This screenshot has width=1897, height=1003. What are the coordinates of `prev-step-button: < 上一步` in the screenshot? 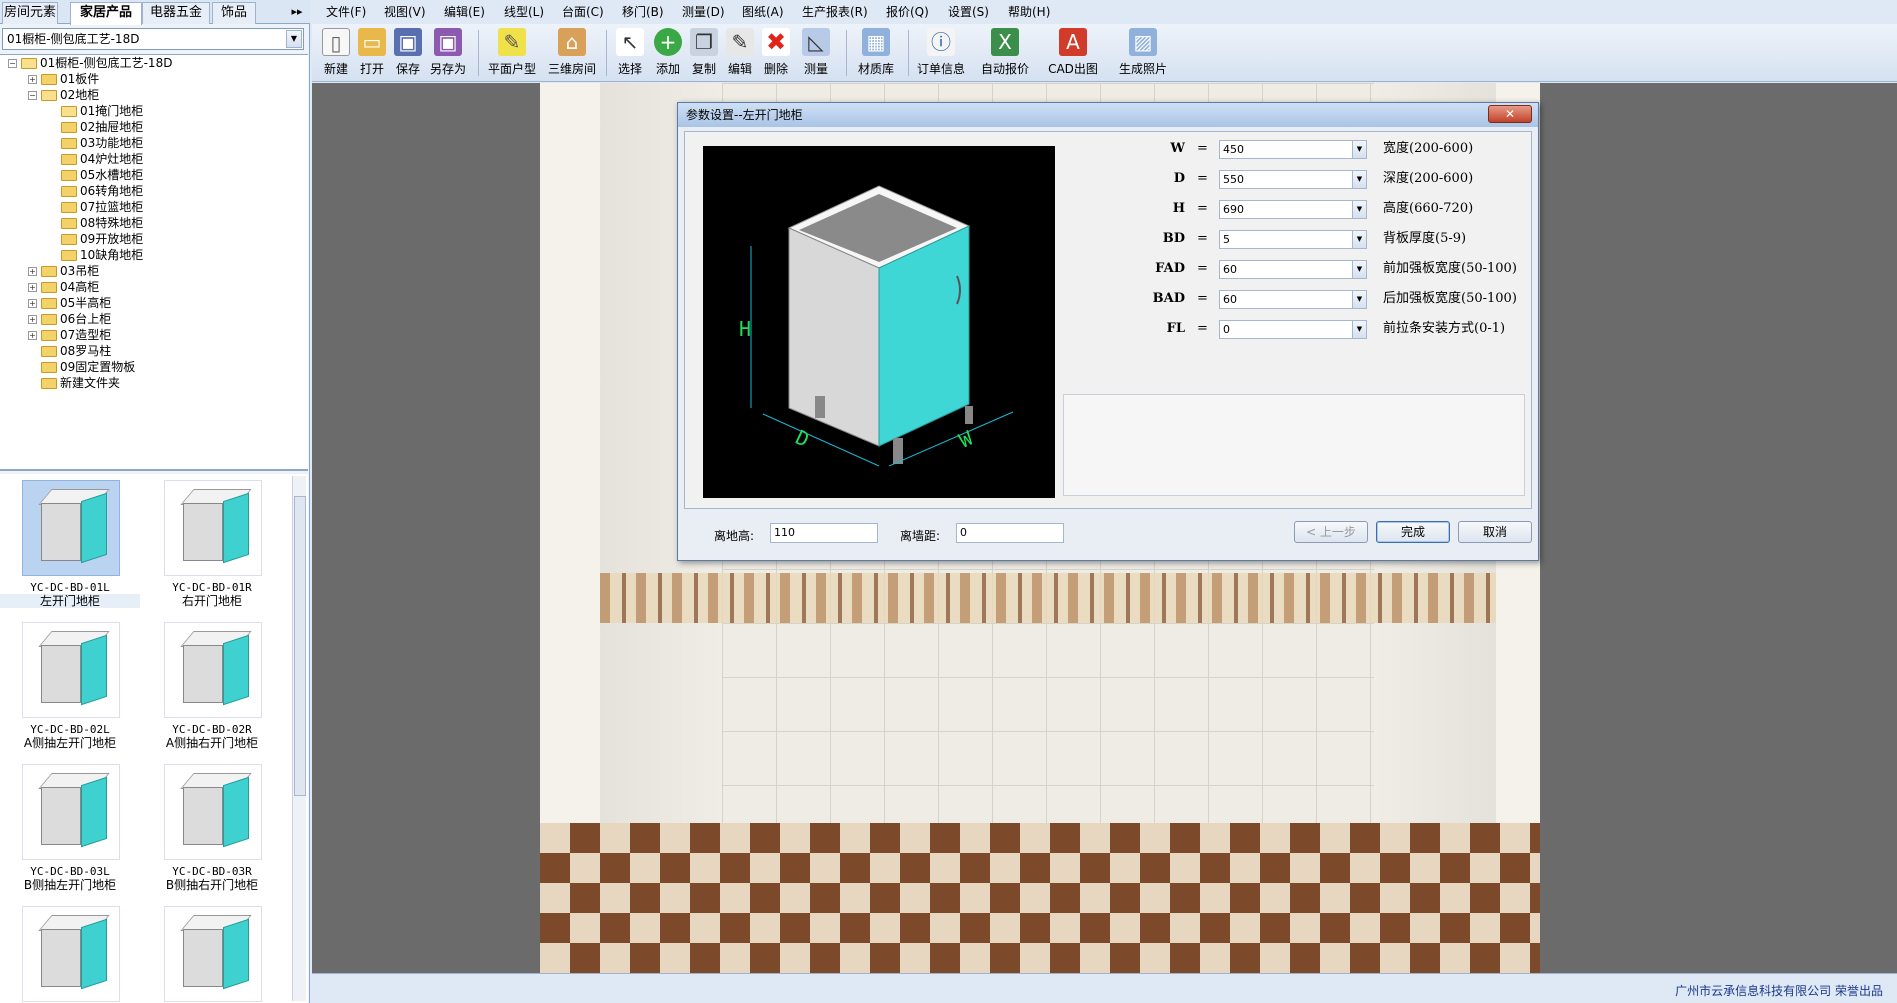 It's located at (1331, 532).